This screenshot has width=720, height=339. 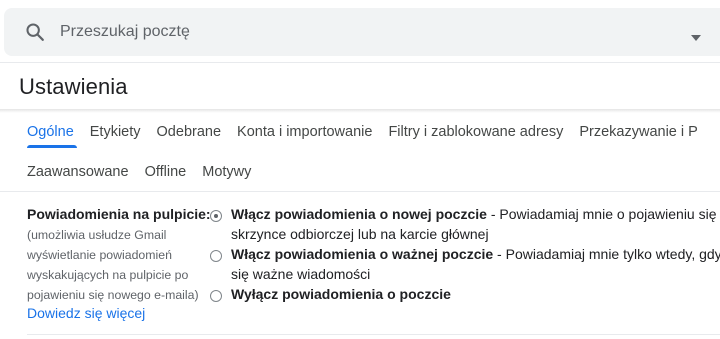 What do you see at coordinates (35, 32) in the screenshot?
I see `search-icon` at bounding box center [35, 32].